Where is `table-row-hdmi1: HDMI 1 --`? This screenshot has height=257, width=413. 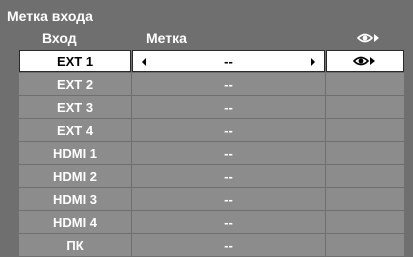
table-row-hdmi1: HDMI 1 -- is located at coordinates (211, 153).